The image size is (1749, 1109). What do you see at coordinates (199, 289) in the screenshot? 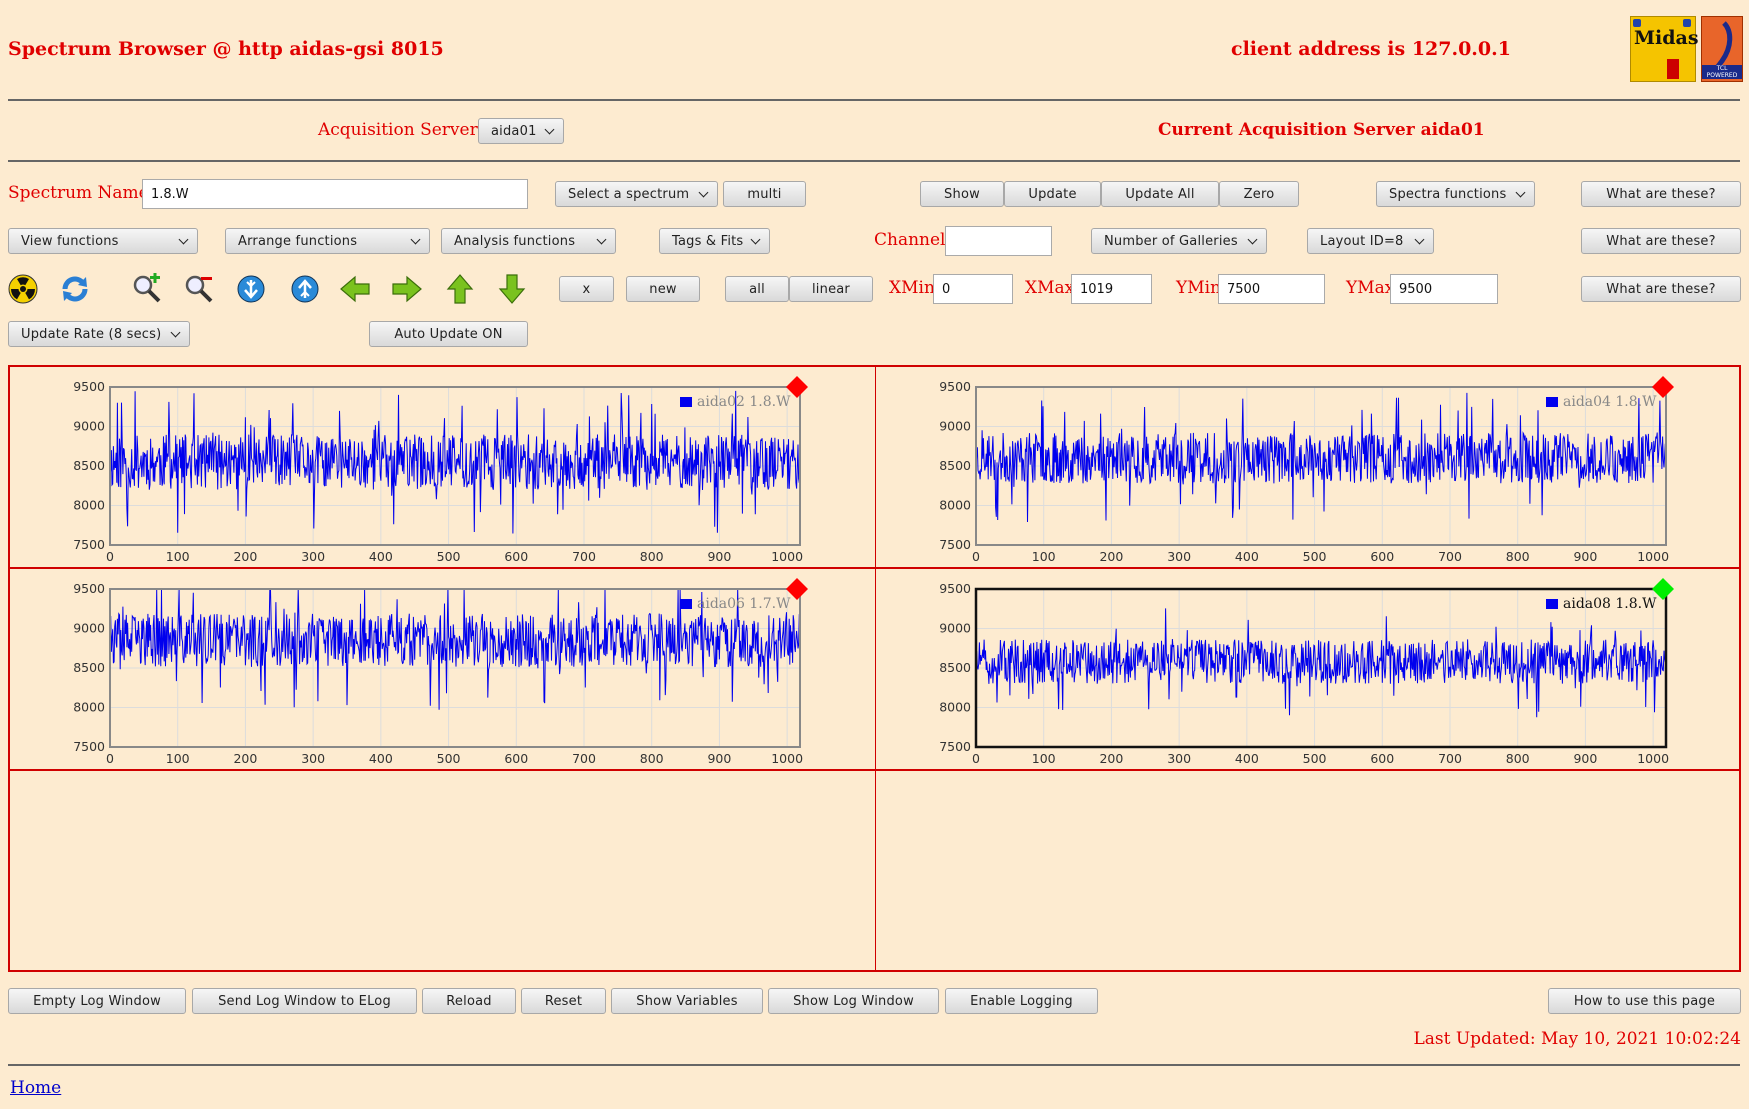
I see `zoom-out-icon` at bounding box center [199, 289].